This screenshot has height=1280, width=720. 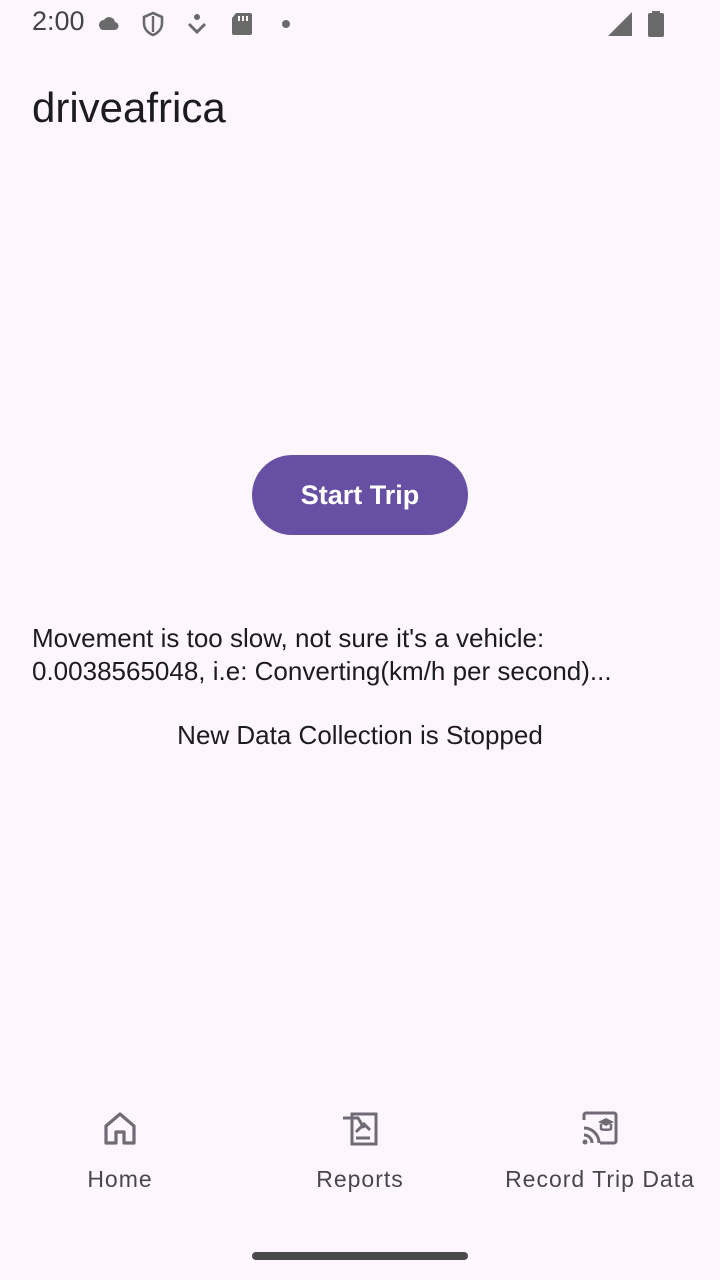 I want to click on cast-icon, so click(x=600, y=1128).